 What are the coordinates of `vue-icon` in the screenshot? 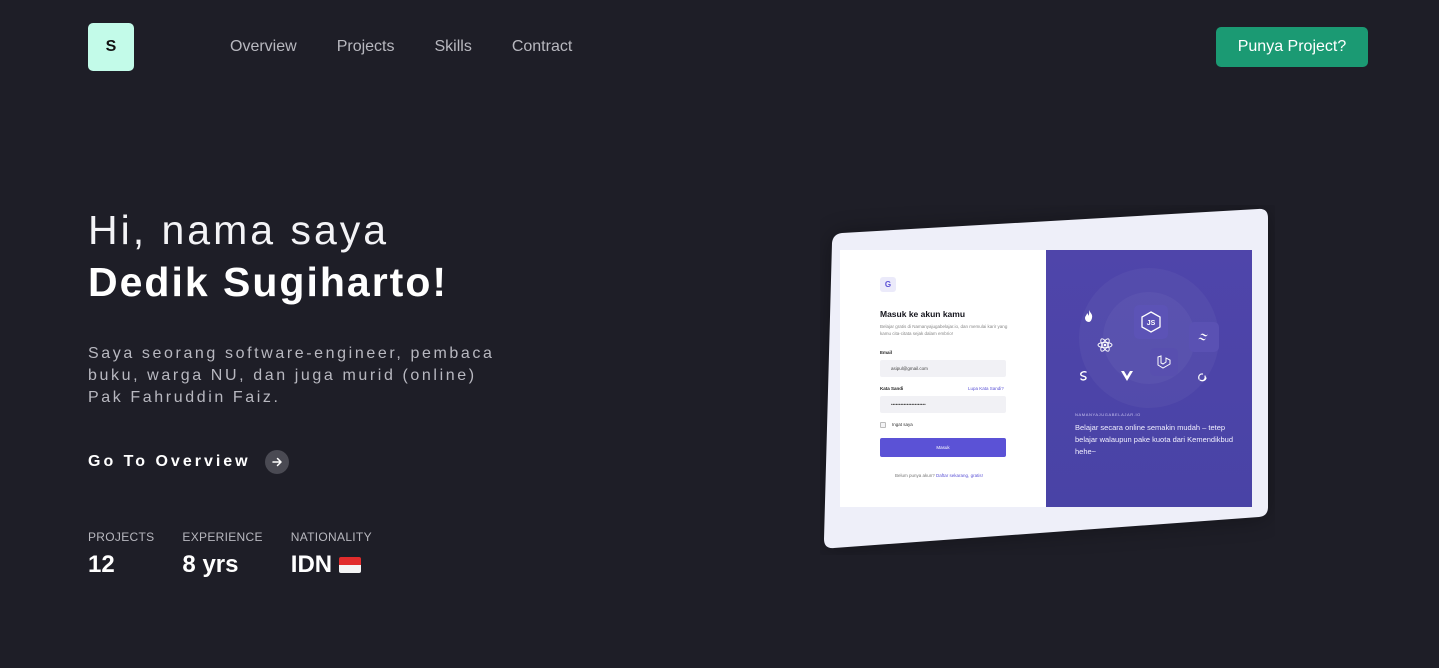 It's located at (1127, 376).